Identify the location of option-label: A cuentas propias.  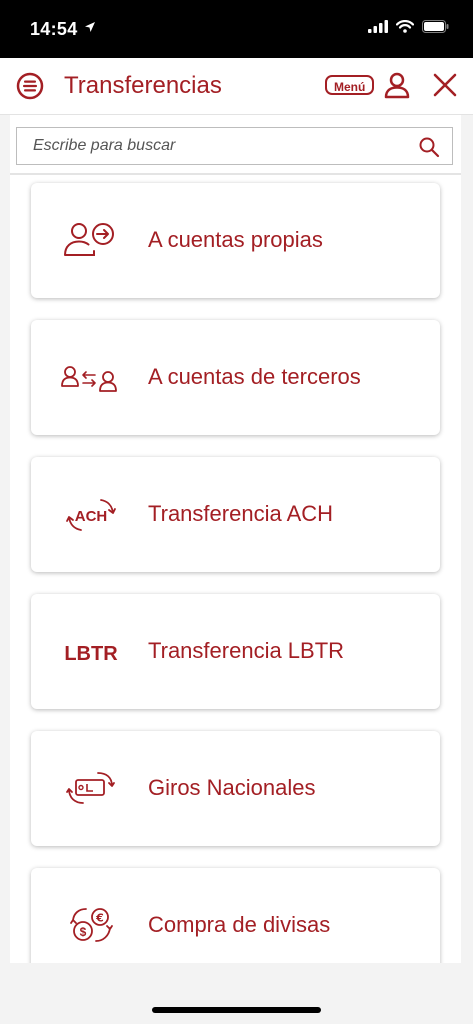
(235, 239).